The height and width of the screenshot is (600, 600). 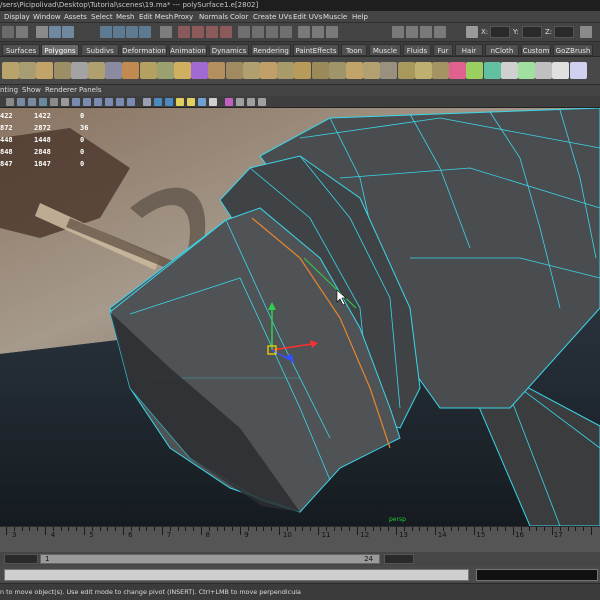 What do you see at coordinates (119, 32) in the screenshot?
I see `snap-curve-icon` at bounding box center [119, 32].